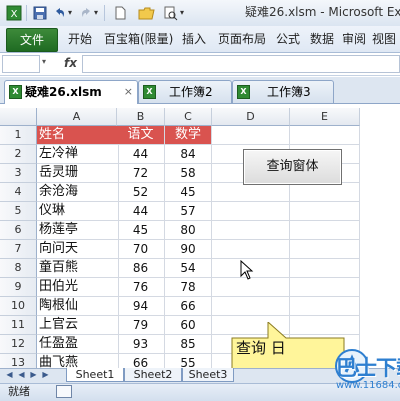  What do you see at coordinates (96, 13) in the screenshot?
I see `redo-dropdown-icon: ▾` at bounding box center [96, 13].